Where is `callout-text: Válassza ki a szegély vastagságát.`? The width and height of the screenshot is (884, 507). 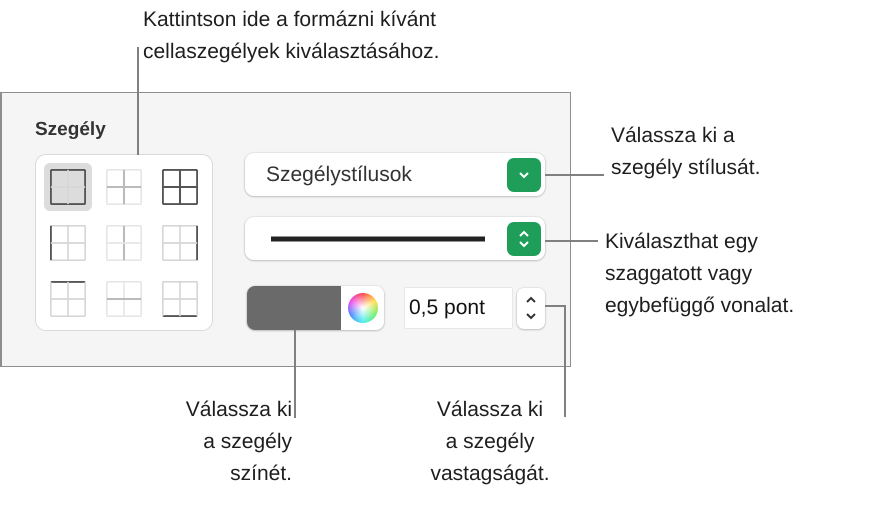 callout-text: Válassza ki a szegély vastagságát. is located at coordinates (490, 442).